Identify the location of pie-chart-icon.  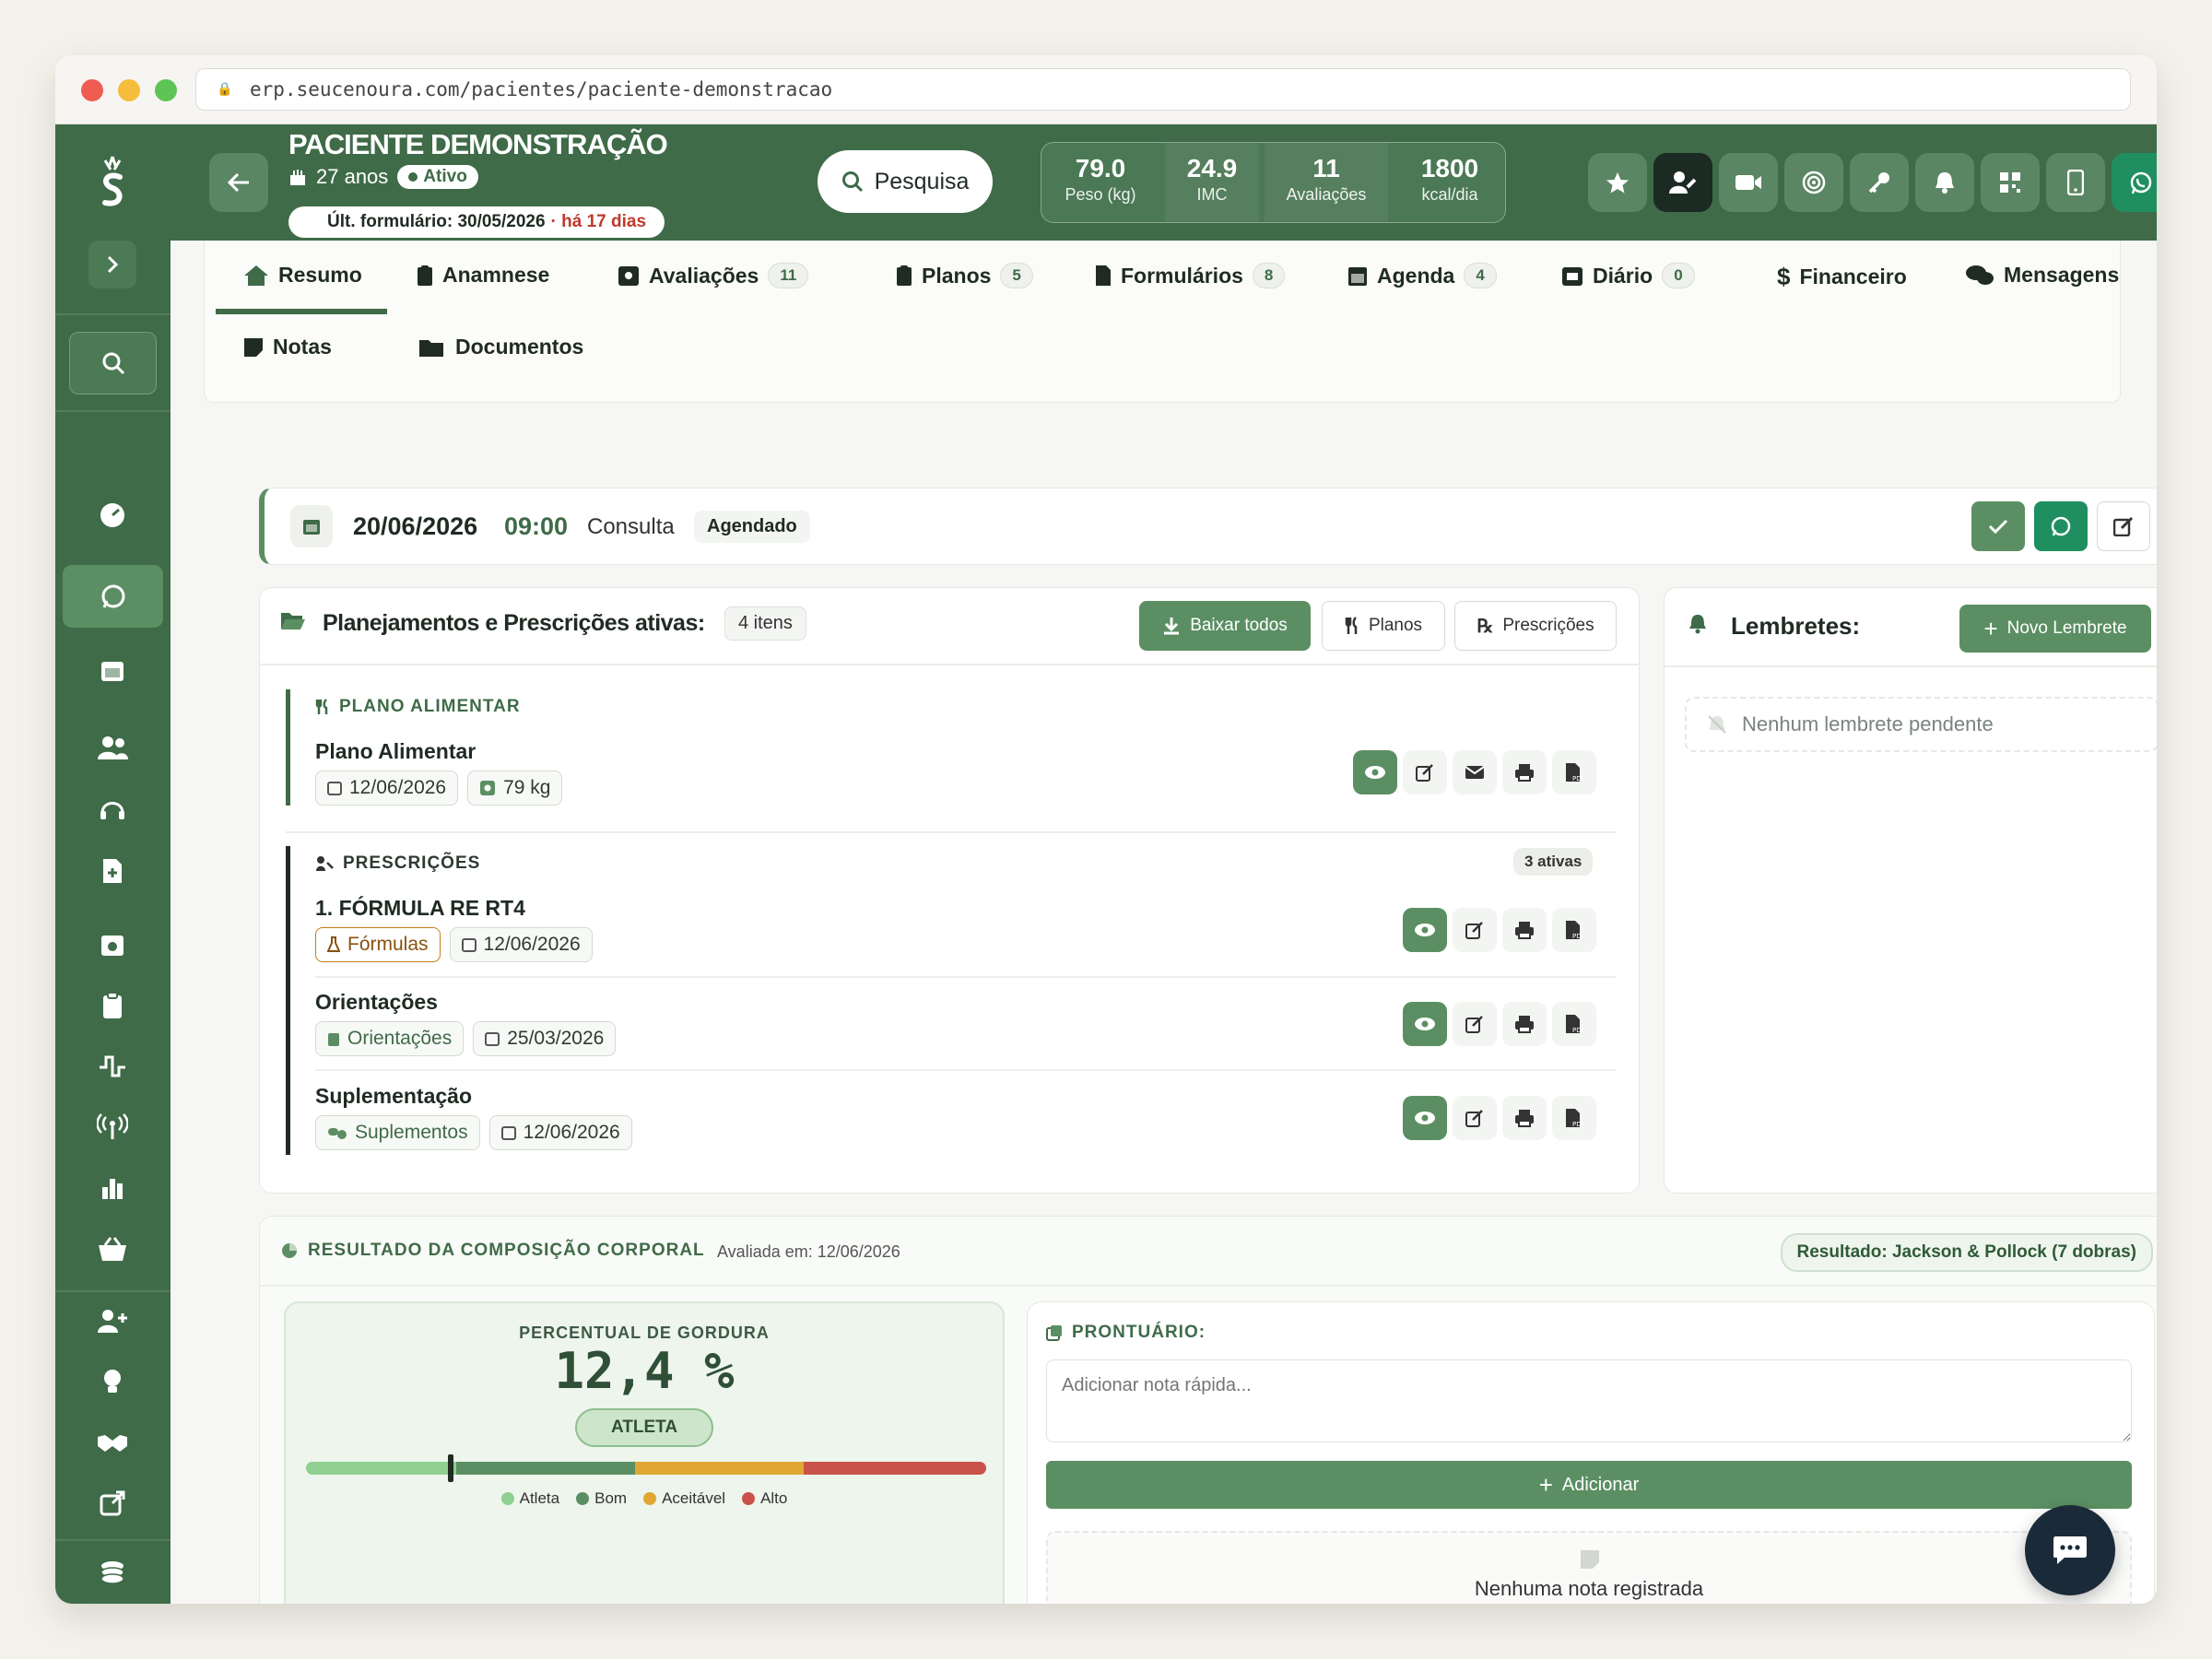
(289, 1250).